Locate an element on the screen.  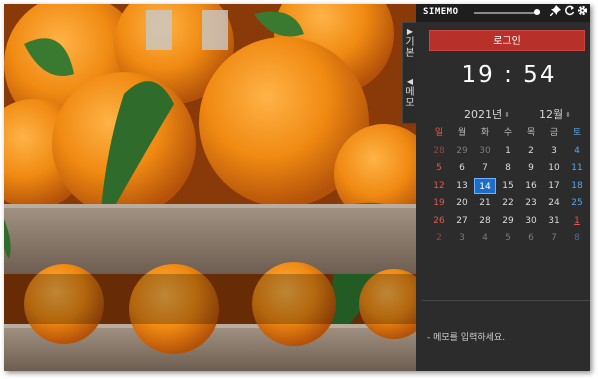
calendar-weekday-row: 일월화수목금토 is located at coordinates (509, 134).